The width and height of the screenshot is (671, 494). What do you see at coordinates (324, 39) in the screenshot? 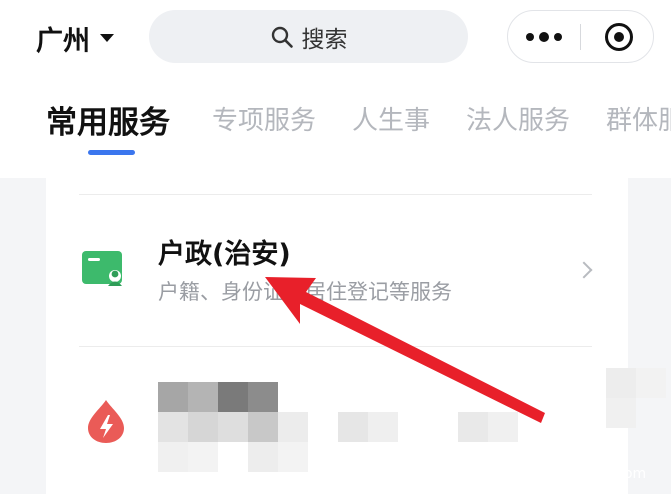
I see `search-label: 搜索` at bounding box center [324, 39].